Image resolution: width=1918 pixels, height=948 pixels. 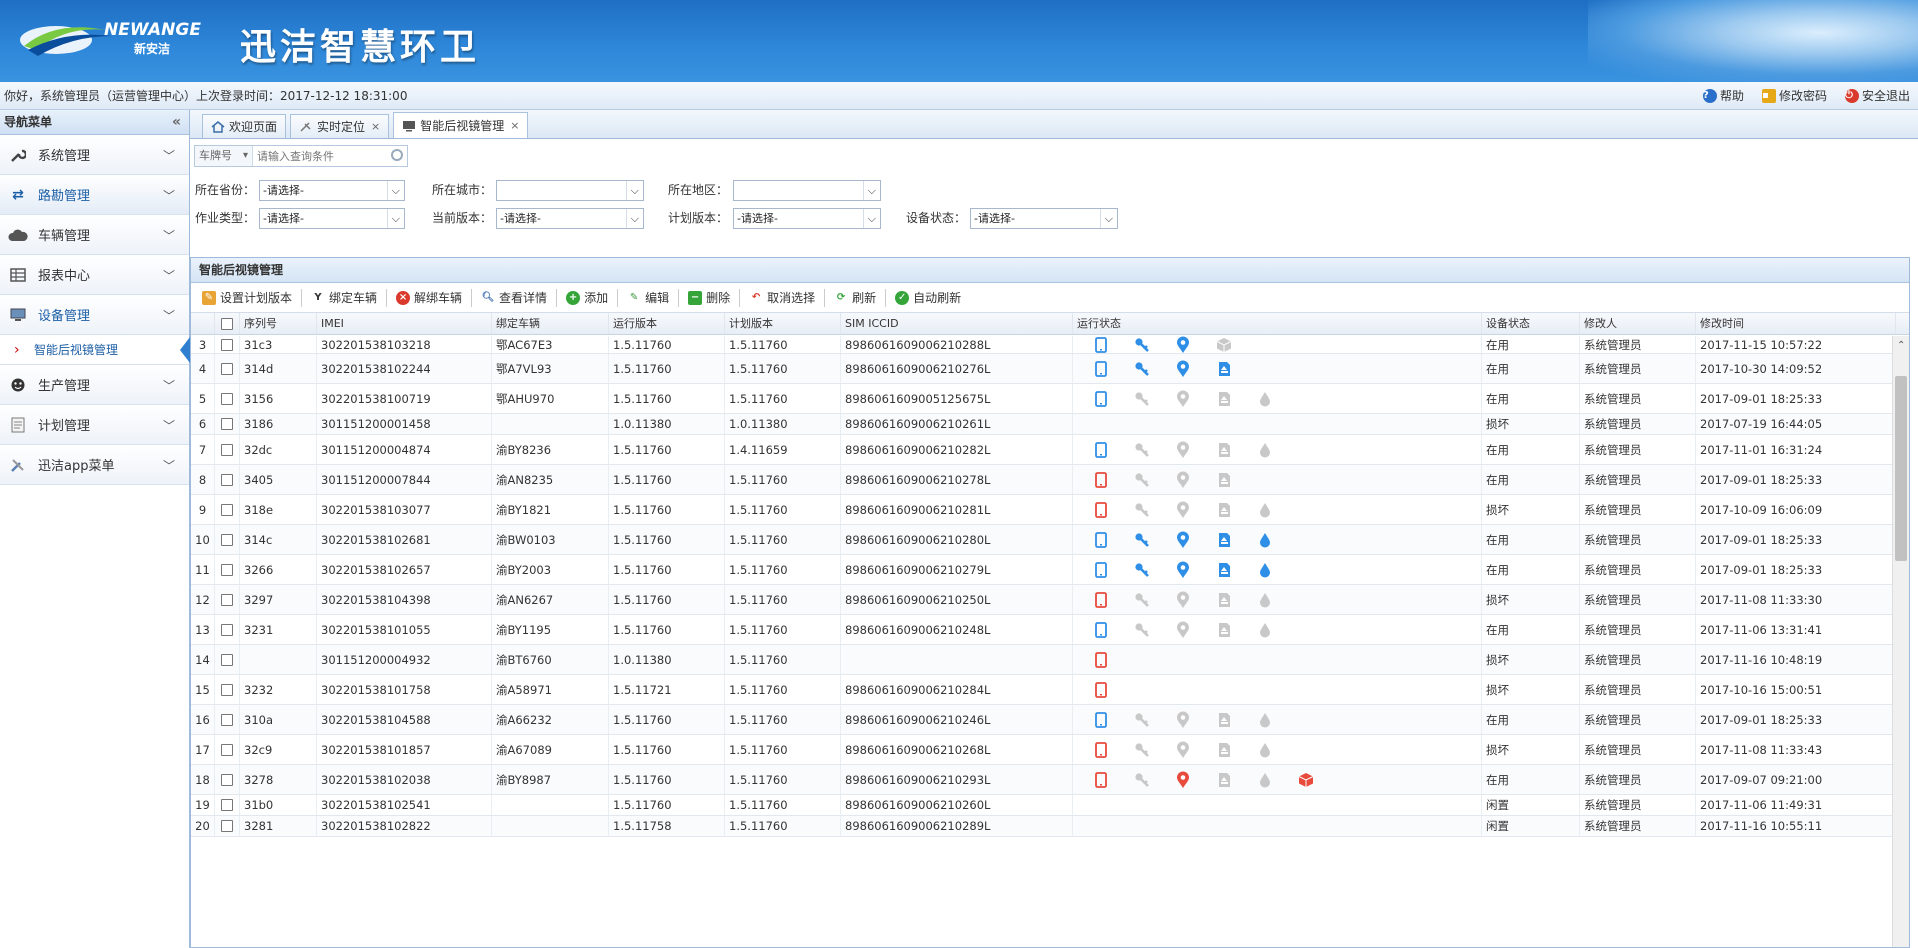 What do you see at coordinates (1794, 96) in the screenshot?
I see `change-password-link: ▪ 修改密码` at bounding box center [1794, 96].